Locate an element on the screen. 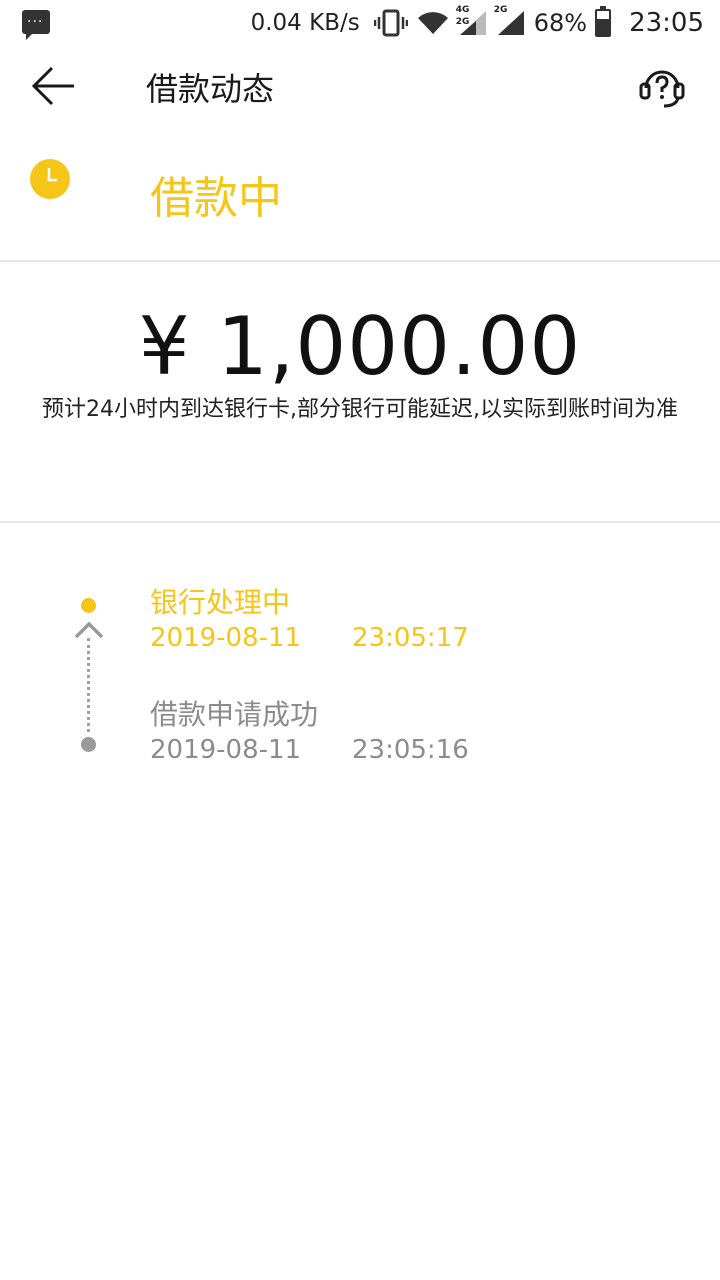 Image resolution: width=720 pixels, height=1280 pixels. clock-icon is located at coordinates (50, 179).